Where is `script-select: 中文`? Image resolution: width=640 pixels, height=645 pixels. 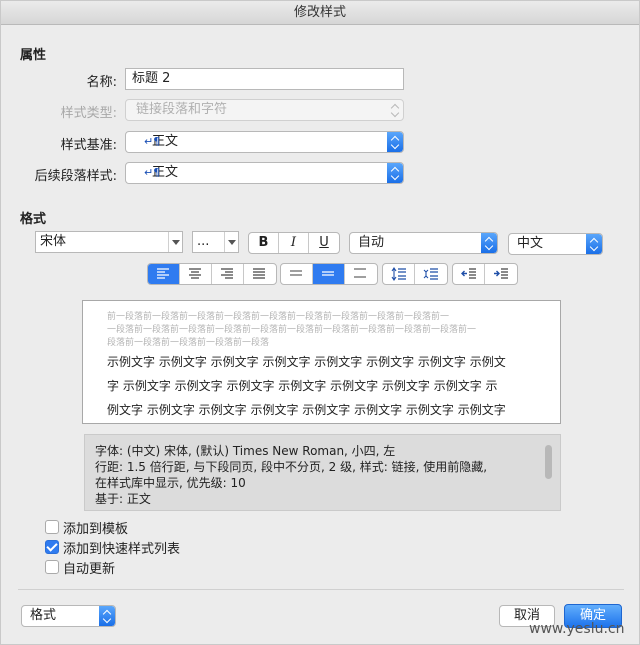
script-select: 中文 is located at coordinates (555, 244).